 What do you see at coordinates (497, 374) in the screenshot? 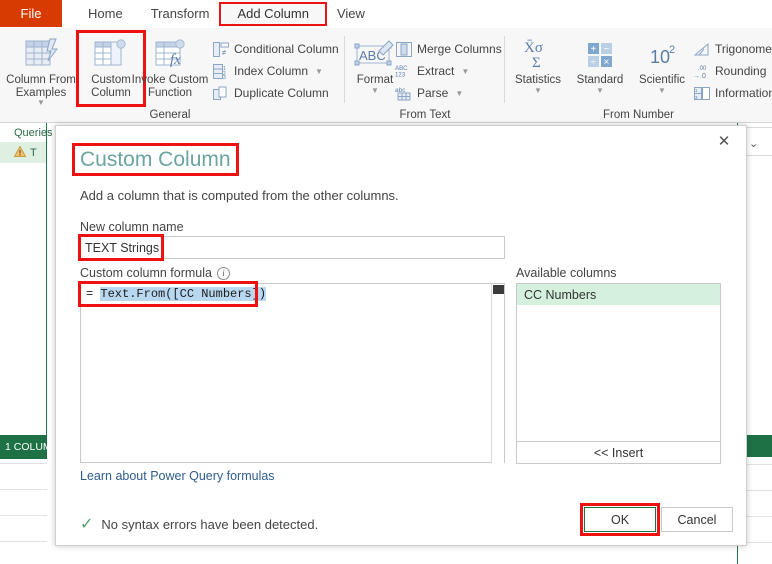
I see `formula-scrollbar` at bounding box center [497, 374].